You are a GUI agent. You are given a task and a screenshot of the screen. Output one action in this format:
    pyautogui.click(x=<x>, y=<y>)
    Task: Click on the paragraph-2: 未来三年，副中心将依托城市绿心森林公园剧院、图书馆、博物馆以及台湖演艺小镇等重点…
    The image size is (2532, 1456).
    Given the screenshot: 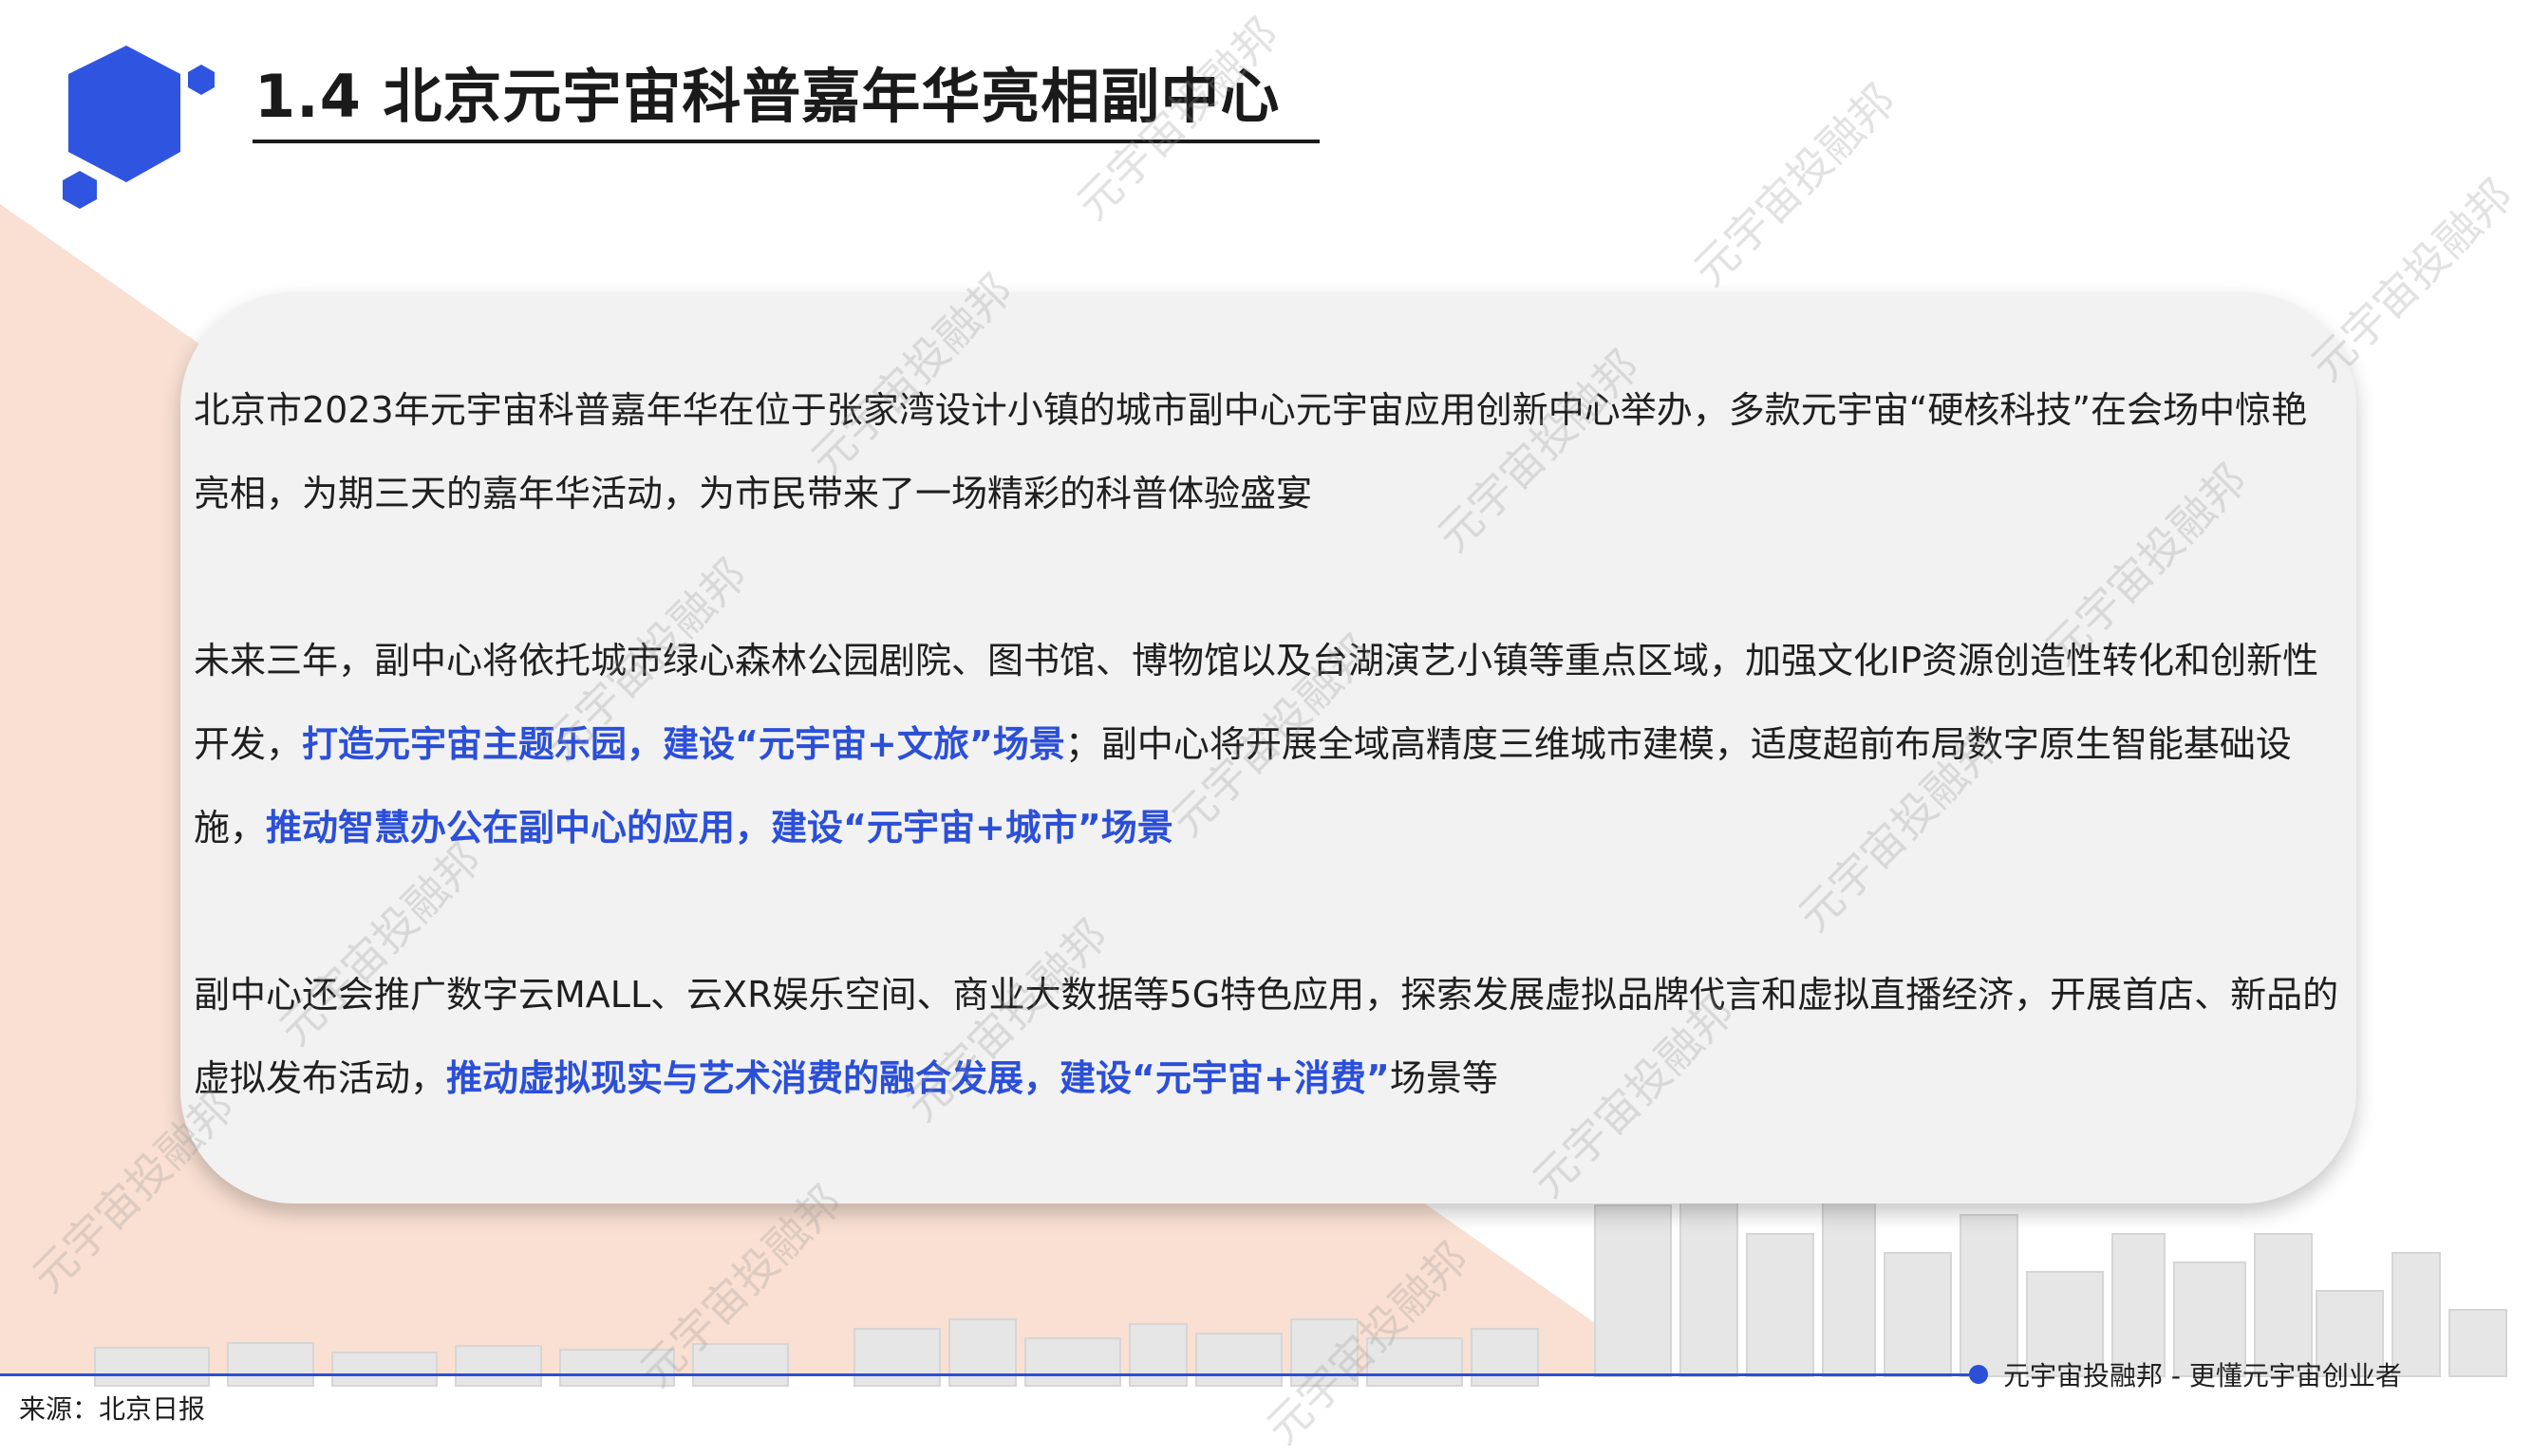 What is the action you would take?
    pyautogui.click(x=1266, y=744)
    